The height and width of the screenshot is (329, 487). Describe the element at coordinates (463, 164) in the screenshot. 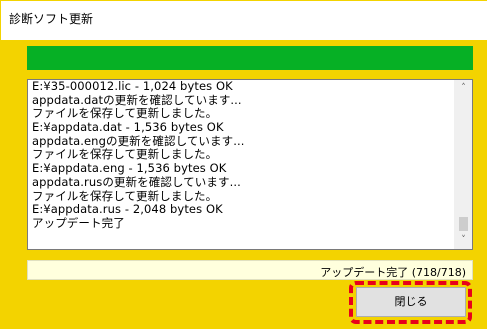

I see `log-scrollbar: ˄ ˅` at that location.